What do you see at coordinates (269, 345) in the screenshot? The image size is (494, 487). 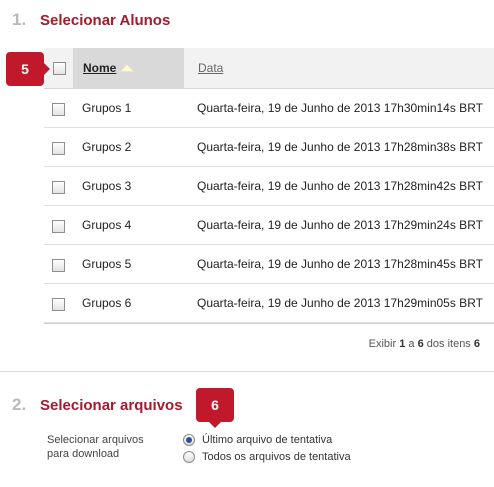 I see `table-footer: Exibir 1 a 6 dos itens 6` at bounding box center [269, 345].